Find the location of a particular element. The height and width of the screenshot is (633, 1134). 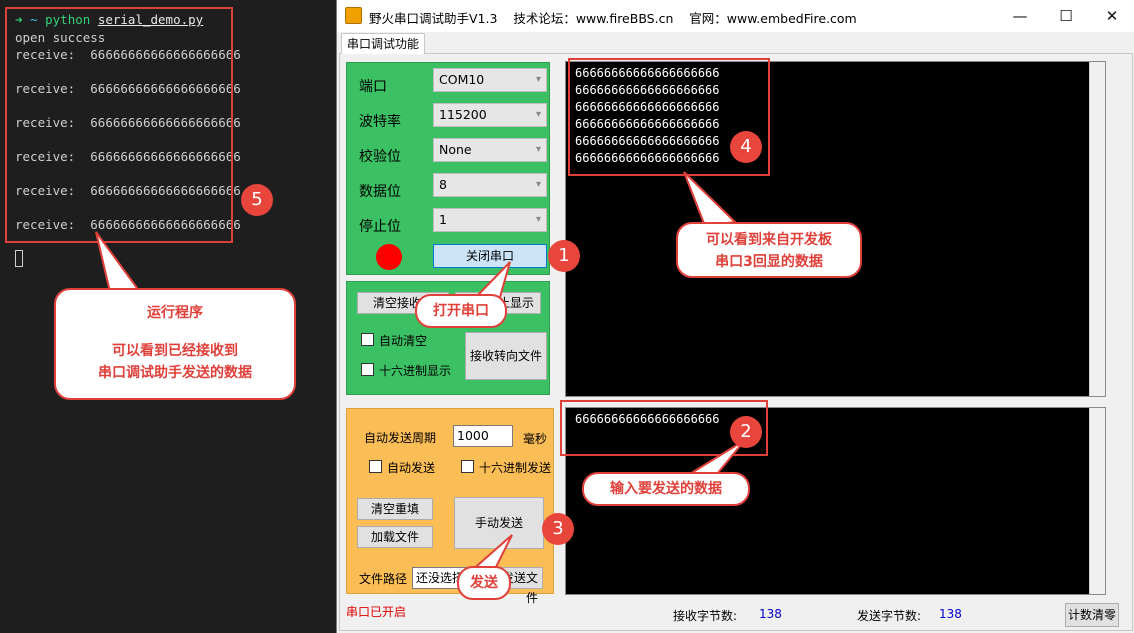

echo-callout-line2: 串口3回显的数据 is located at coordinates (769, 262).